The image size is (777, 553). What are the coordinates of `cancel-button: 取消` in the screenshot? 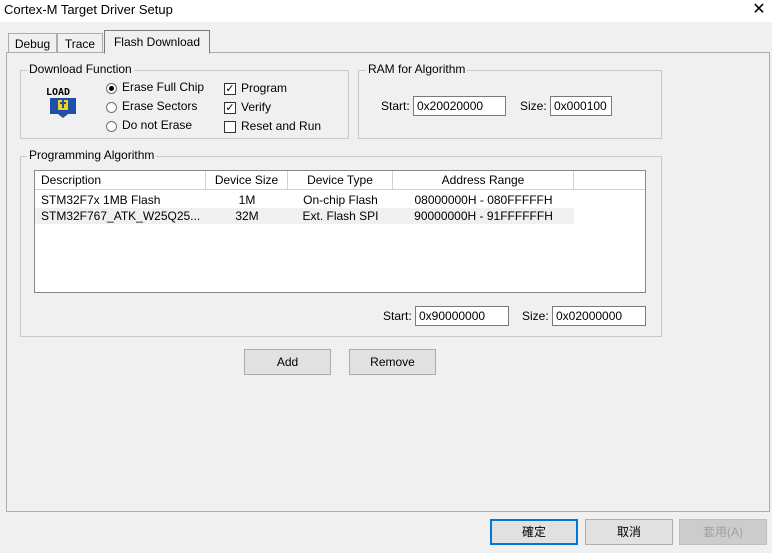 It's located at (629, 532).